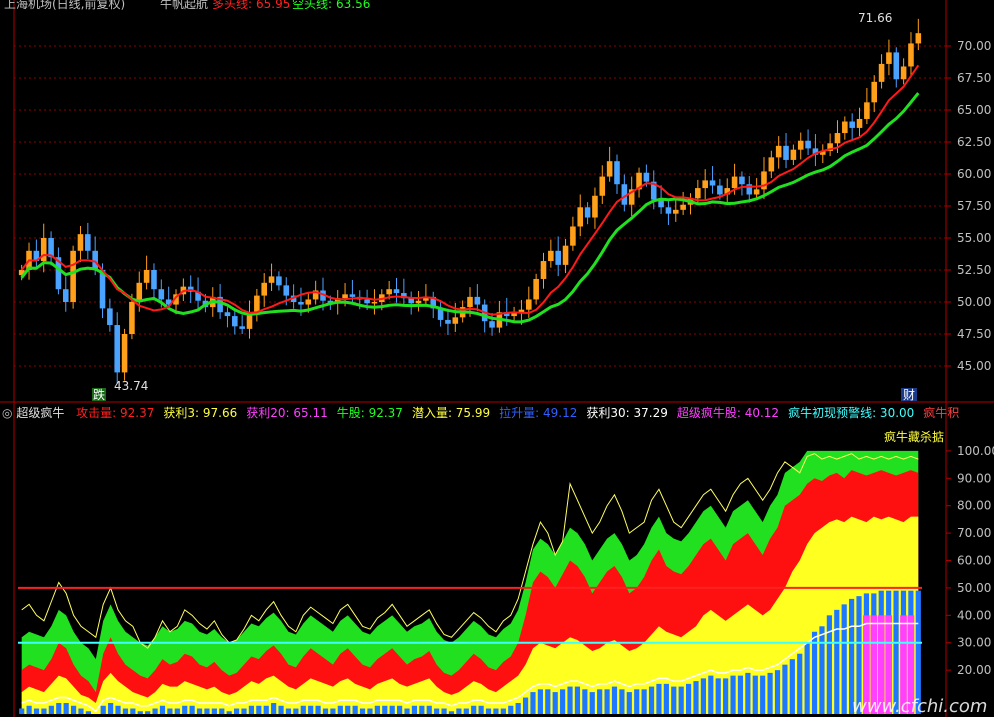 This screenshot has height=717, width=994. What do you see at coordinates (914, 436) in the screenshot?
I see `sub-panel-marker: 疯牛藏杀掂` at bounding box center [914, 436].